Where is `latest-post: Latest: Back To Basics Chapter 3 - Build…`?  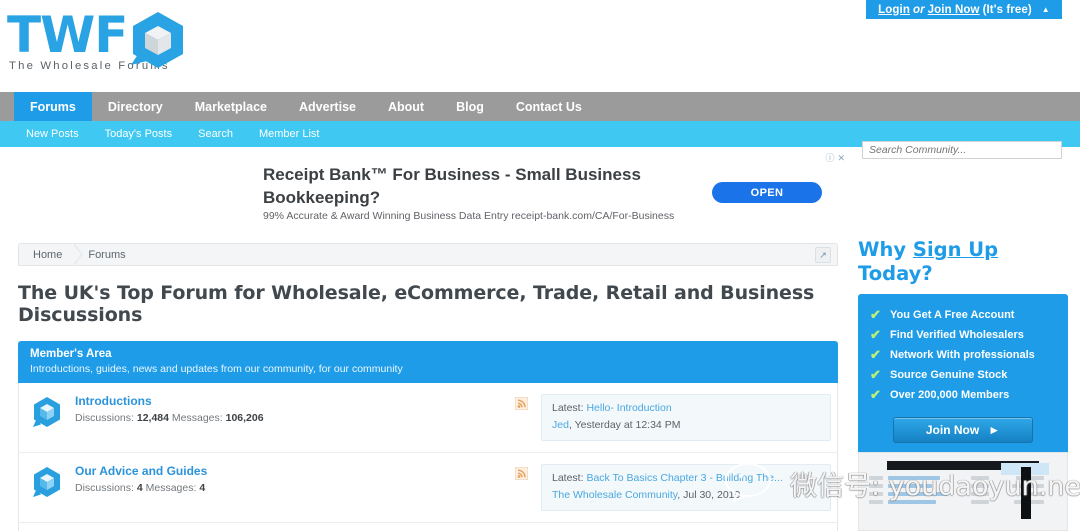 latest-post: Latest: Back To Basics Chapter 3 - Build… is located at coordinates (686, 487).